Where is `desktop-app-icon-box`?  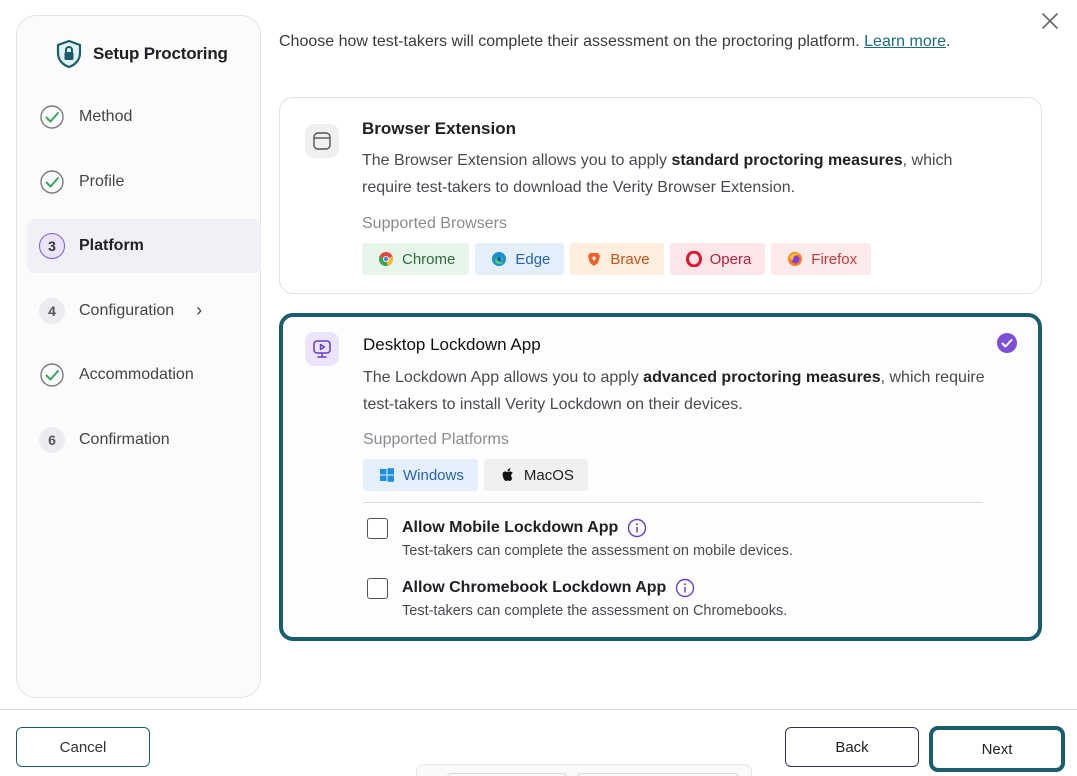 desktop-app-icon-box is located at coordinates (322, 349).